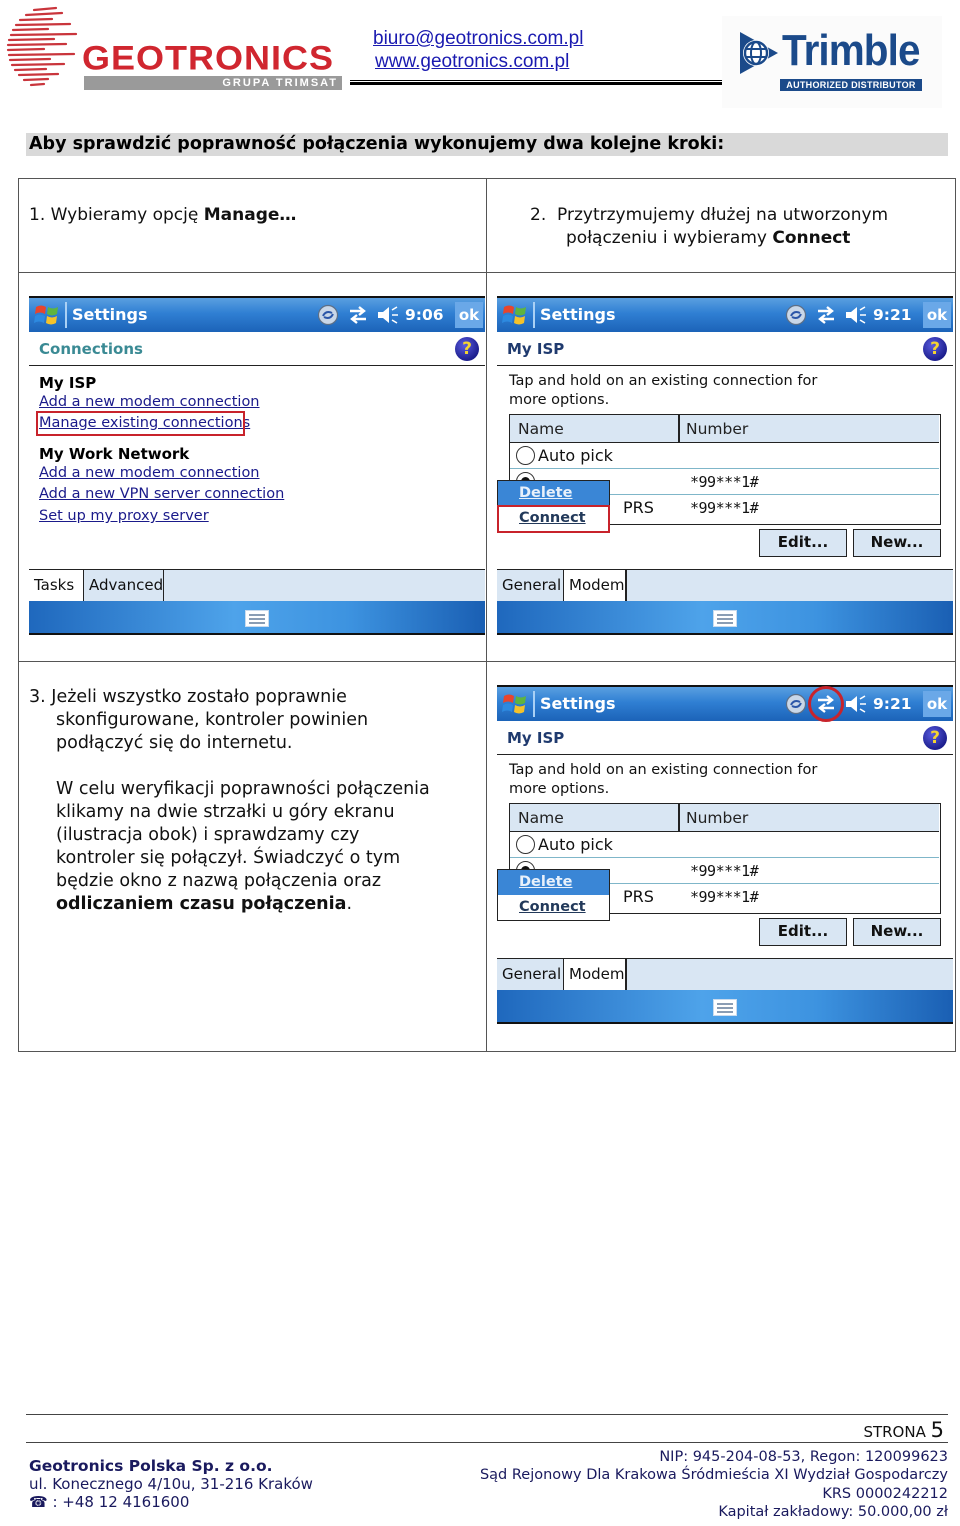 The width and height of the screenshot is (960, 1526). Describe the element at coordinates (424, 315) in the screenshot. I see `clock: 9:06` at that location.